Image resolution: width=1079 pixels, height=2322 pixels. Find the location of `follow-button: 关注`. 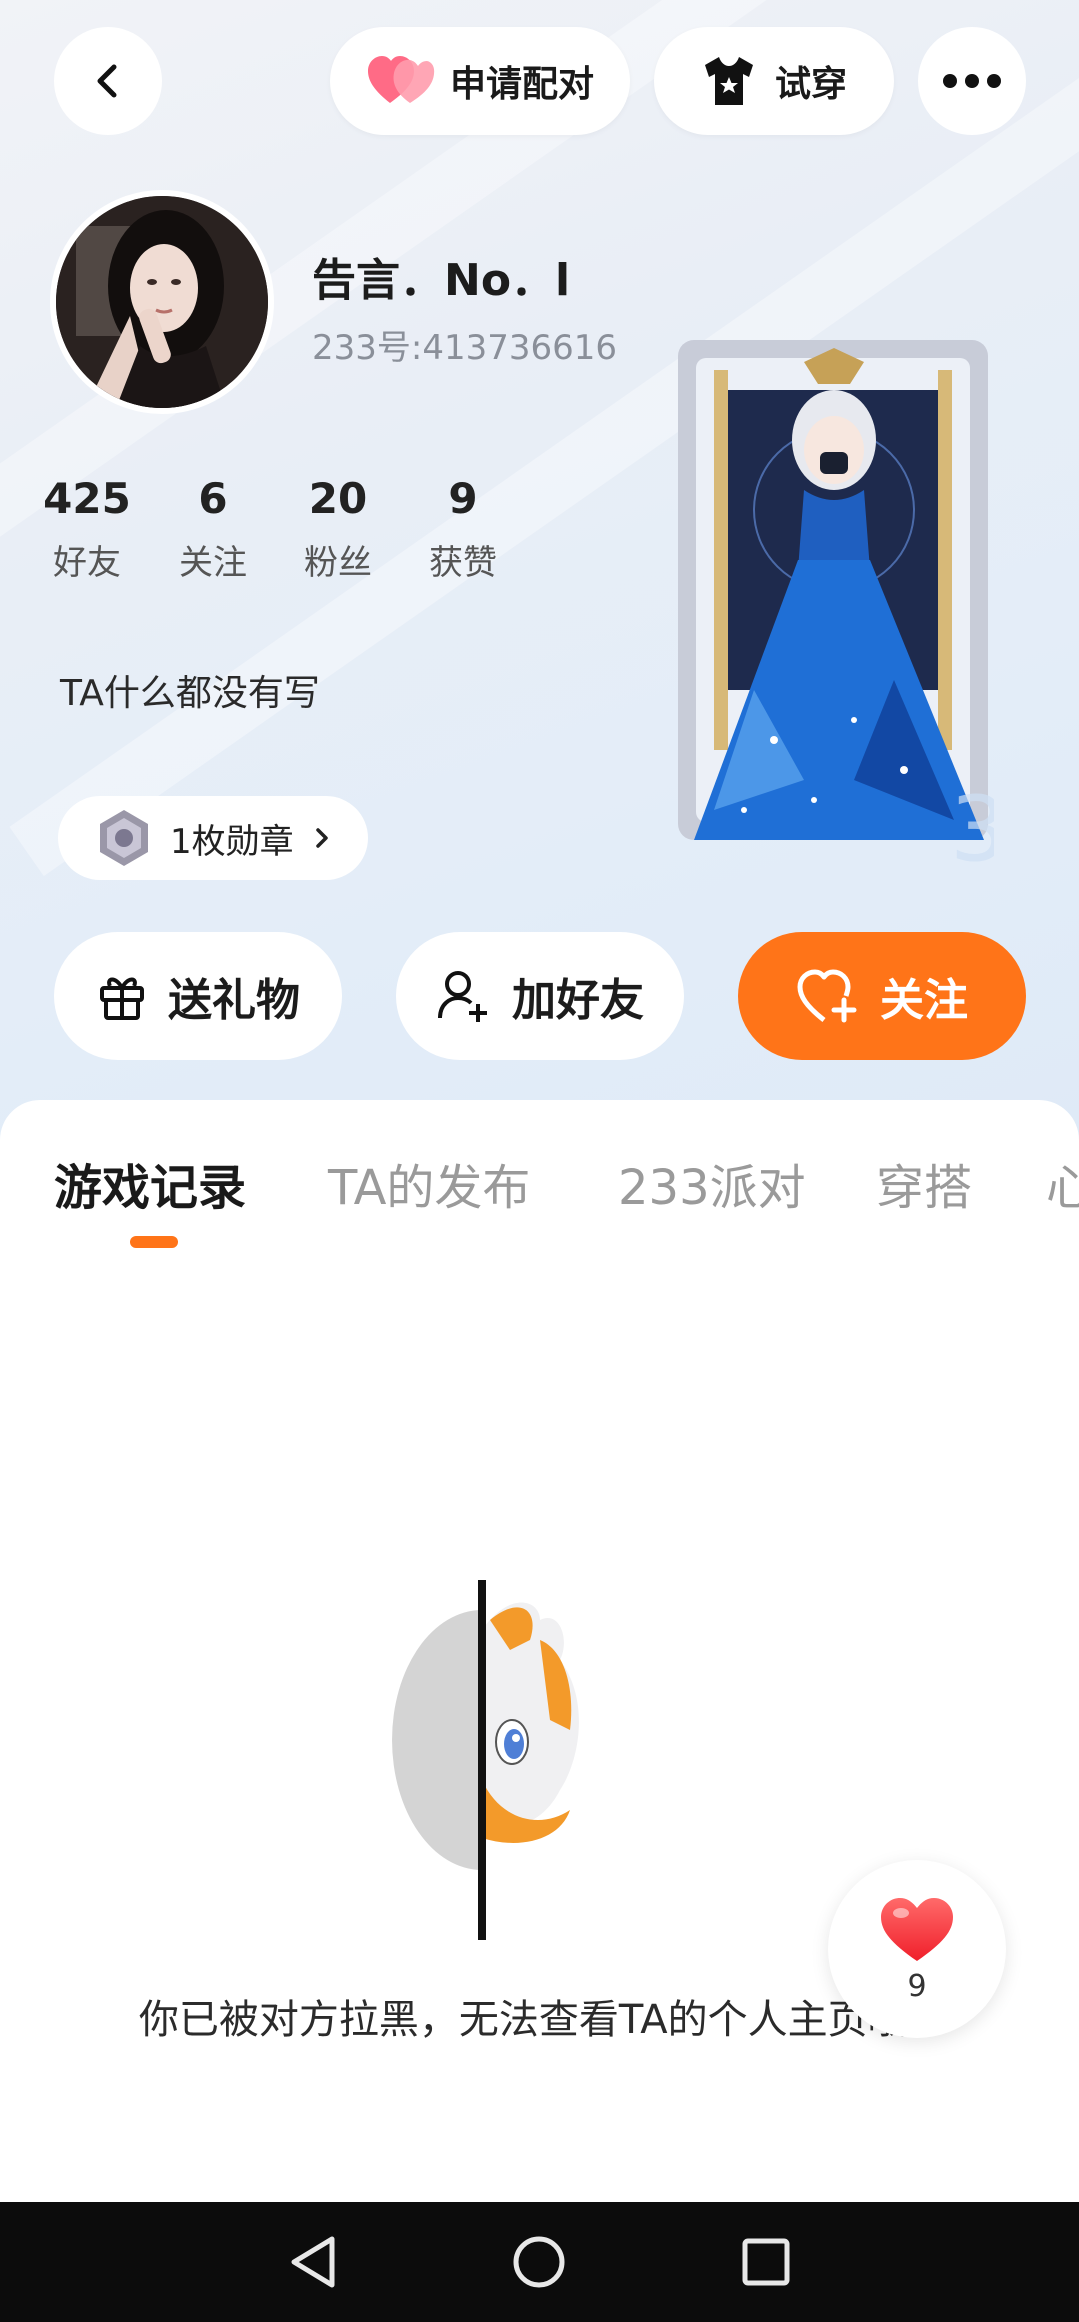

follow-button: 关注 is located at coordinates (882, 996).